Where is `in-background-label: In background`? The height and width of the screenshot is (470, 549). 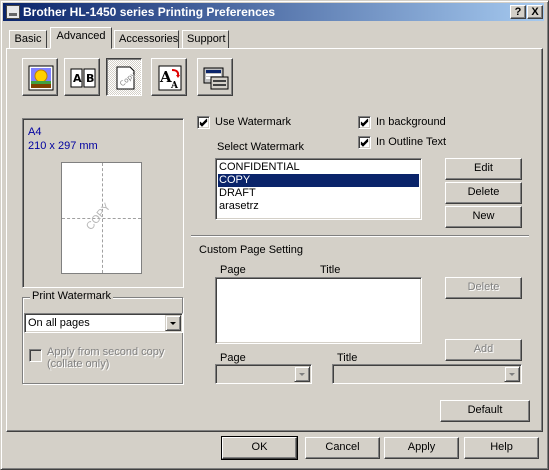 in-background-label: In background is located at coordinates (411, 122).